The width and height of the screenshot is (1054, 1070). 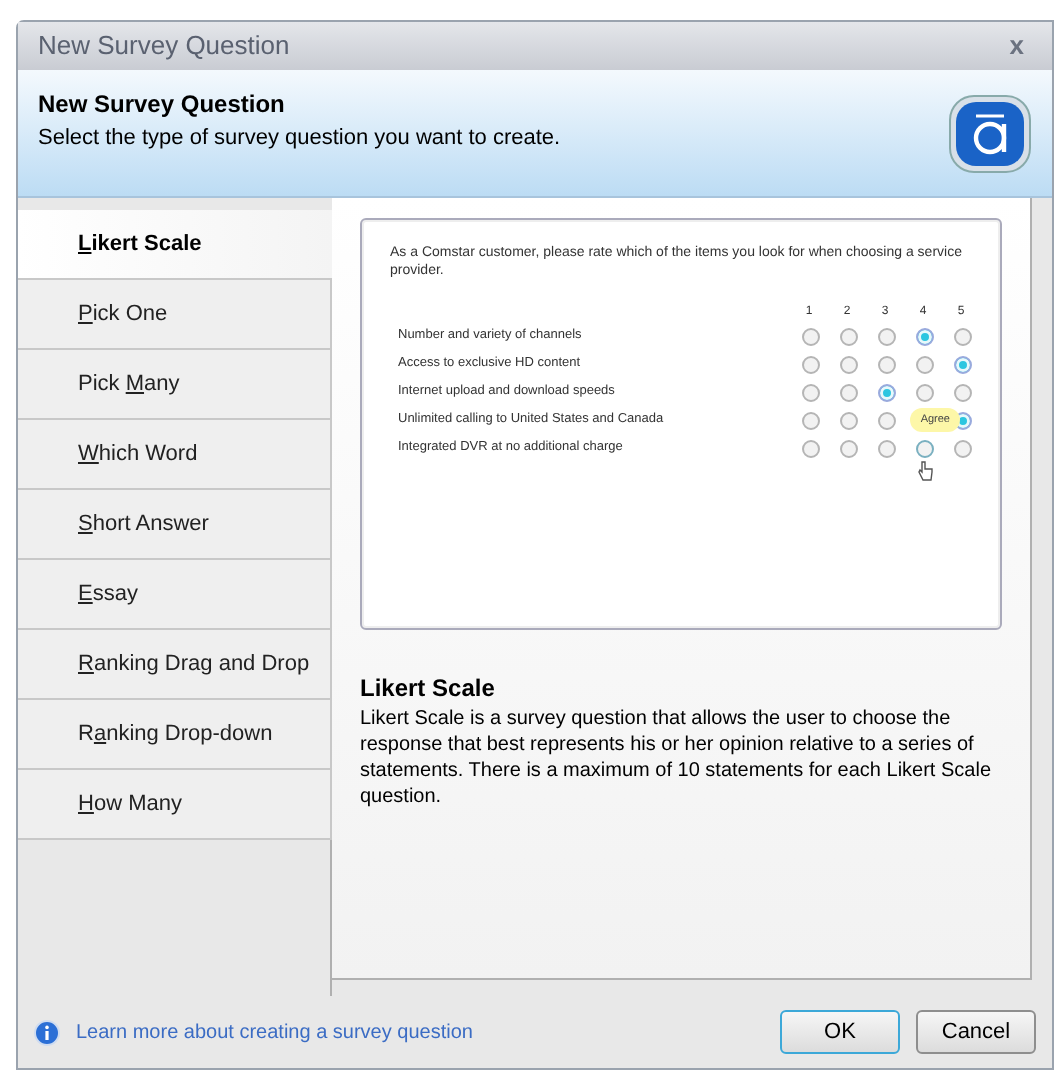 What do you see at coordinates (175, 735) in the screenshot?
I see `question-type-tab: Ranking Drop-down` at bounding box center [175, 735].